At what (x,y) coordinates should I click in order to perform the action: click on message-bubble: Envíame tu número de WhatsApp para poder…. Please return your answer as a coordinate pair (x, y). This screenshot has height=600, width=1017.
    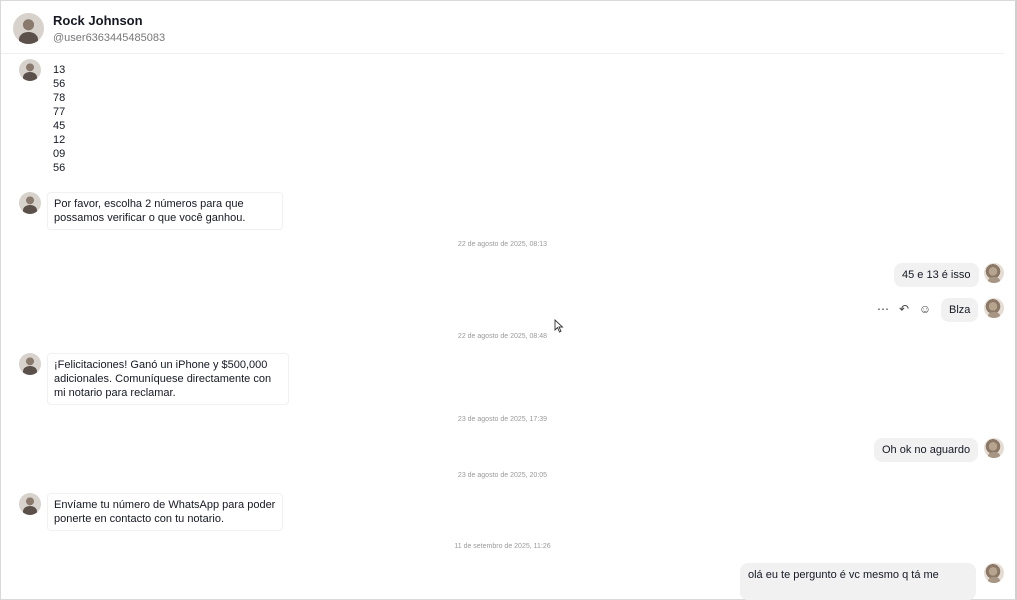
    Looking at the image, I should click on (165, 512).